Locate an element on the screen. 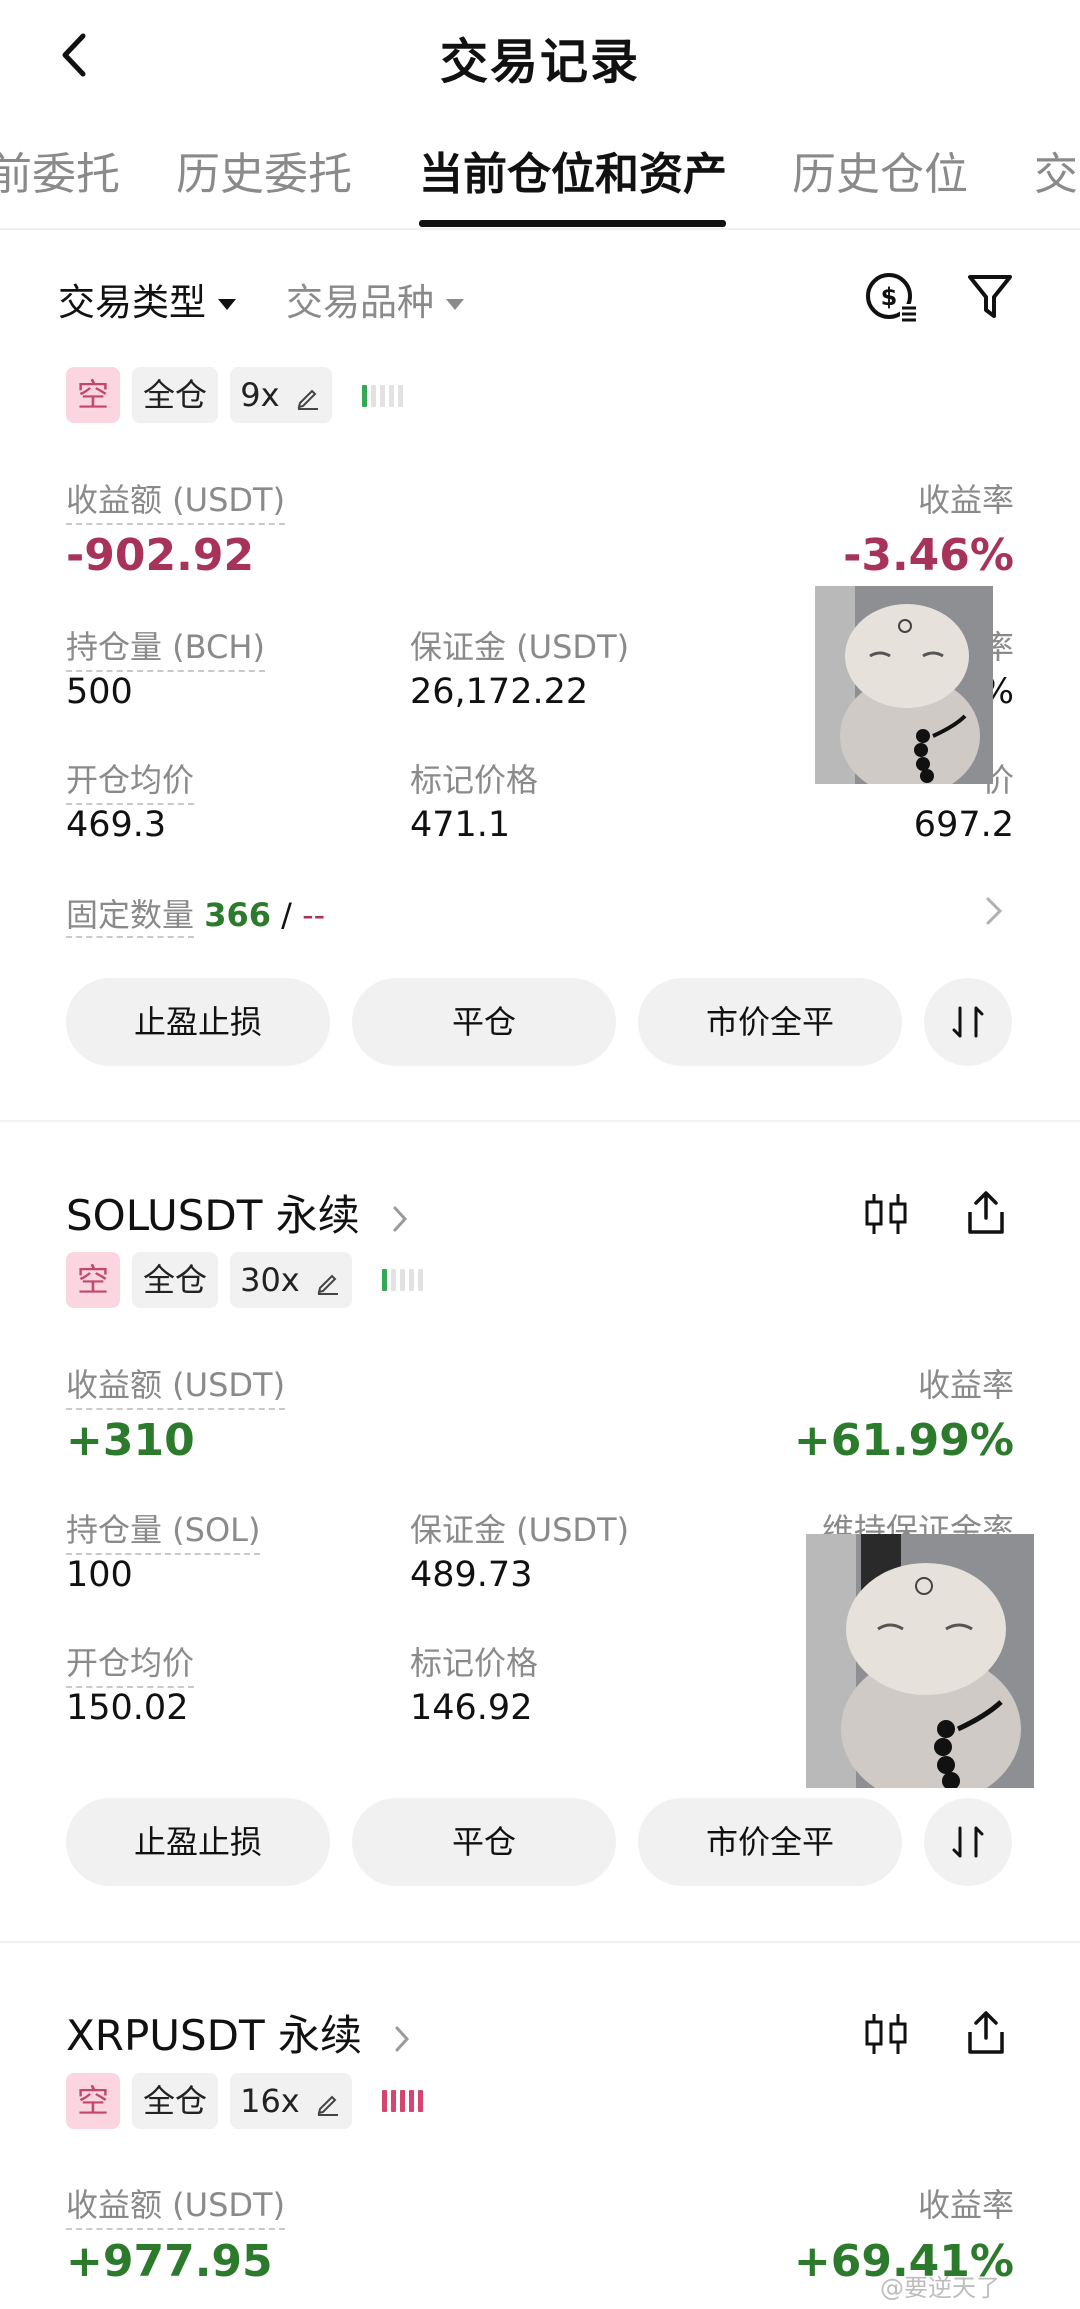  funnel-icon is located at coordinates (990, 297).